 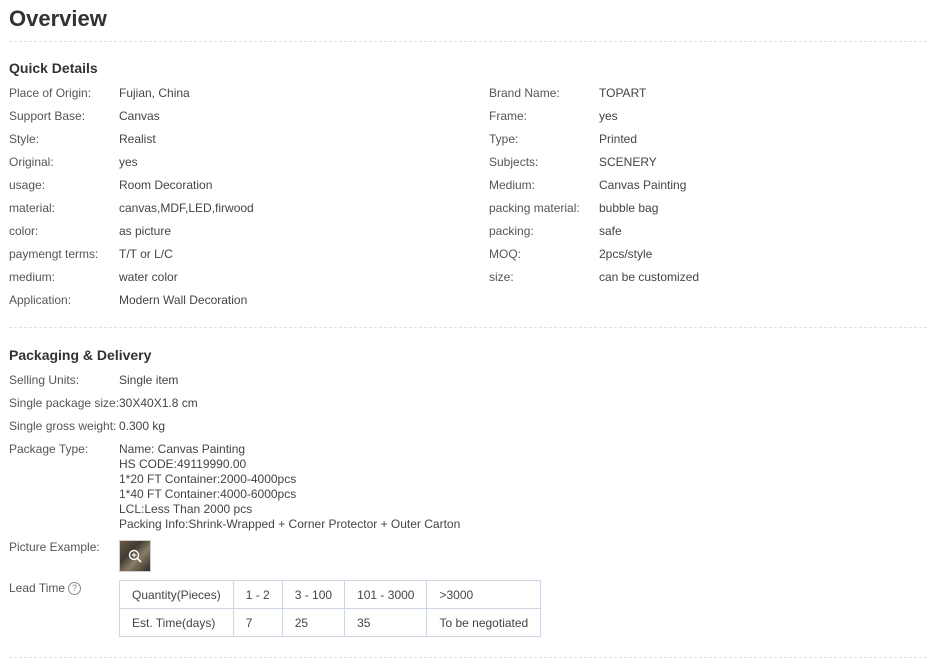 What do you see at coordinates (82, 139) in the screenshot?
I see `detail-row: Style: Realist` at bounding box center [82, 139].